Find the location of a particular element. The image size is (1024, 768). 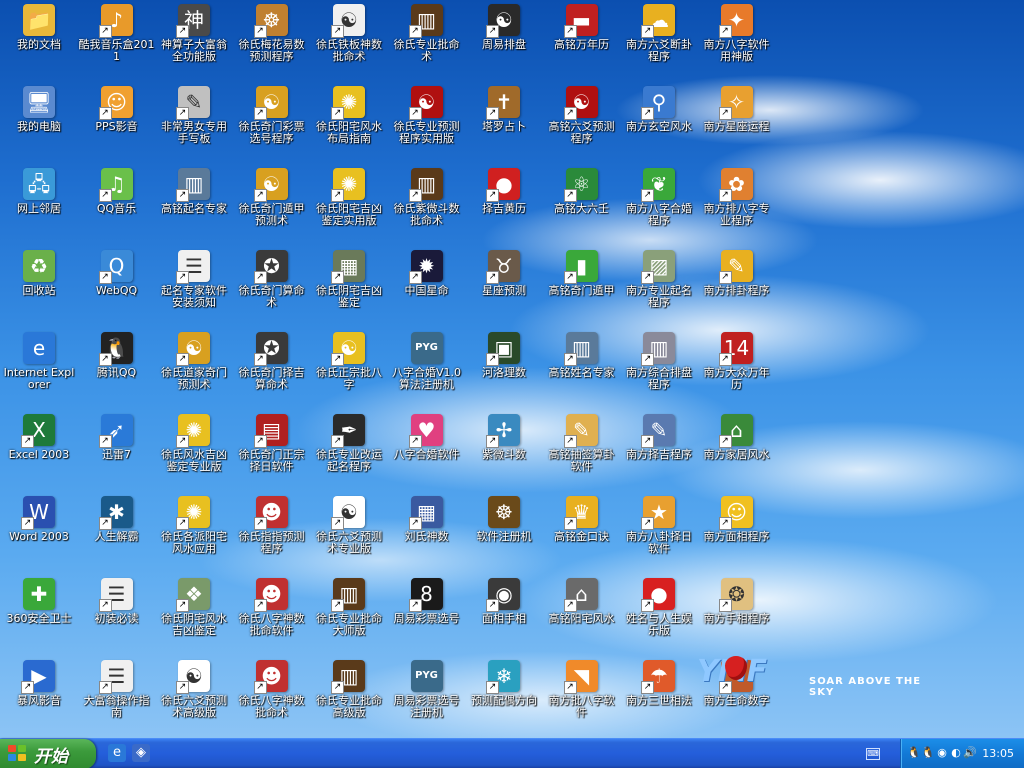

app-icon: ▮ is located at coordinates (580, 267).